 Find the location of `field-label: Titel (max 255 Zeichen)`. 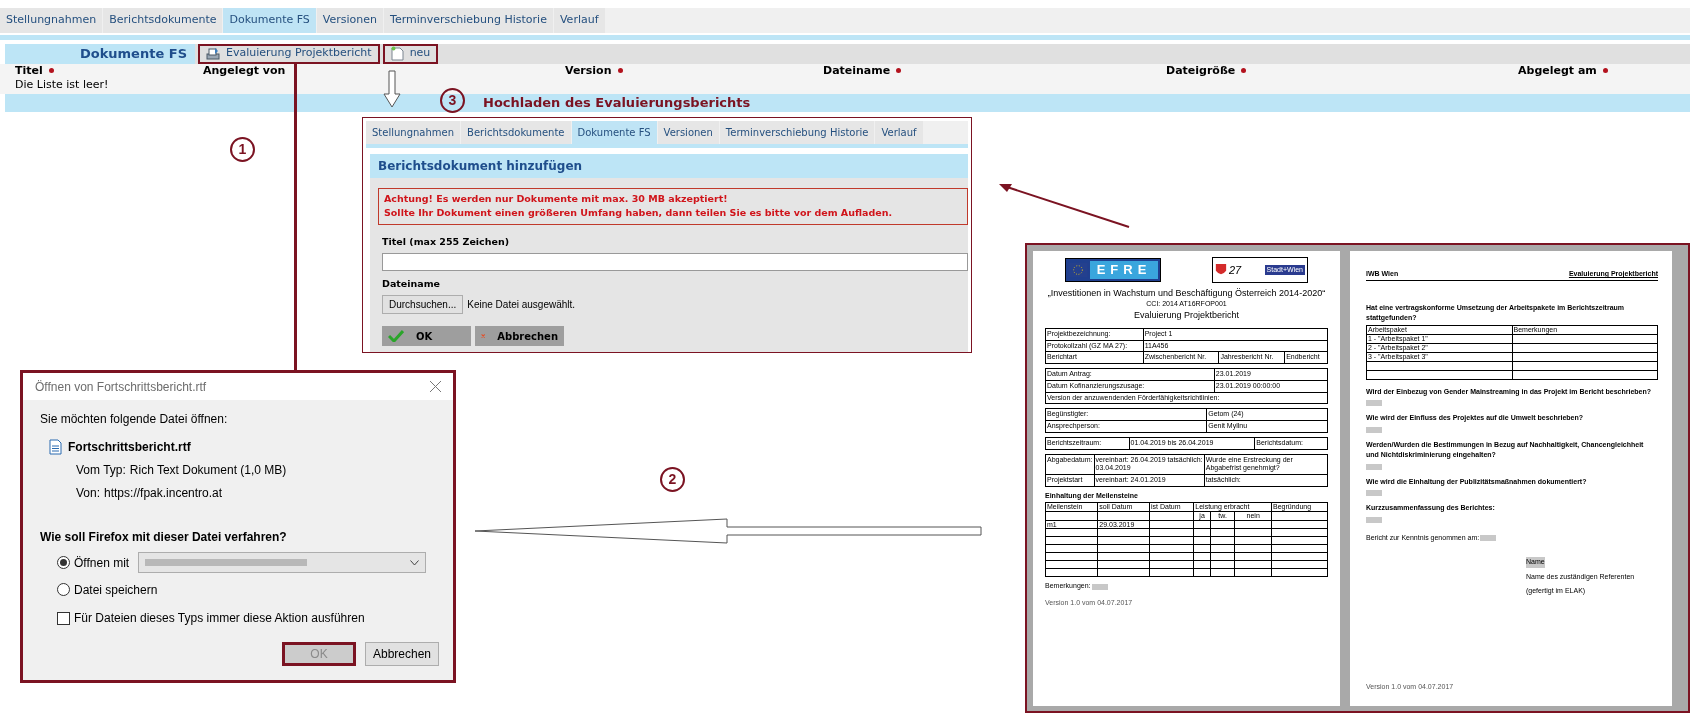

field-label: Titel (max 255 Zeichen) is located at coordinates (446, 241).